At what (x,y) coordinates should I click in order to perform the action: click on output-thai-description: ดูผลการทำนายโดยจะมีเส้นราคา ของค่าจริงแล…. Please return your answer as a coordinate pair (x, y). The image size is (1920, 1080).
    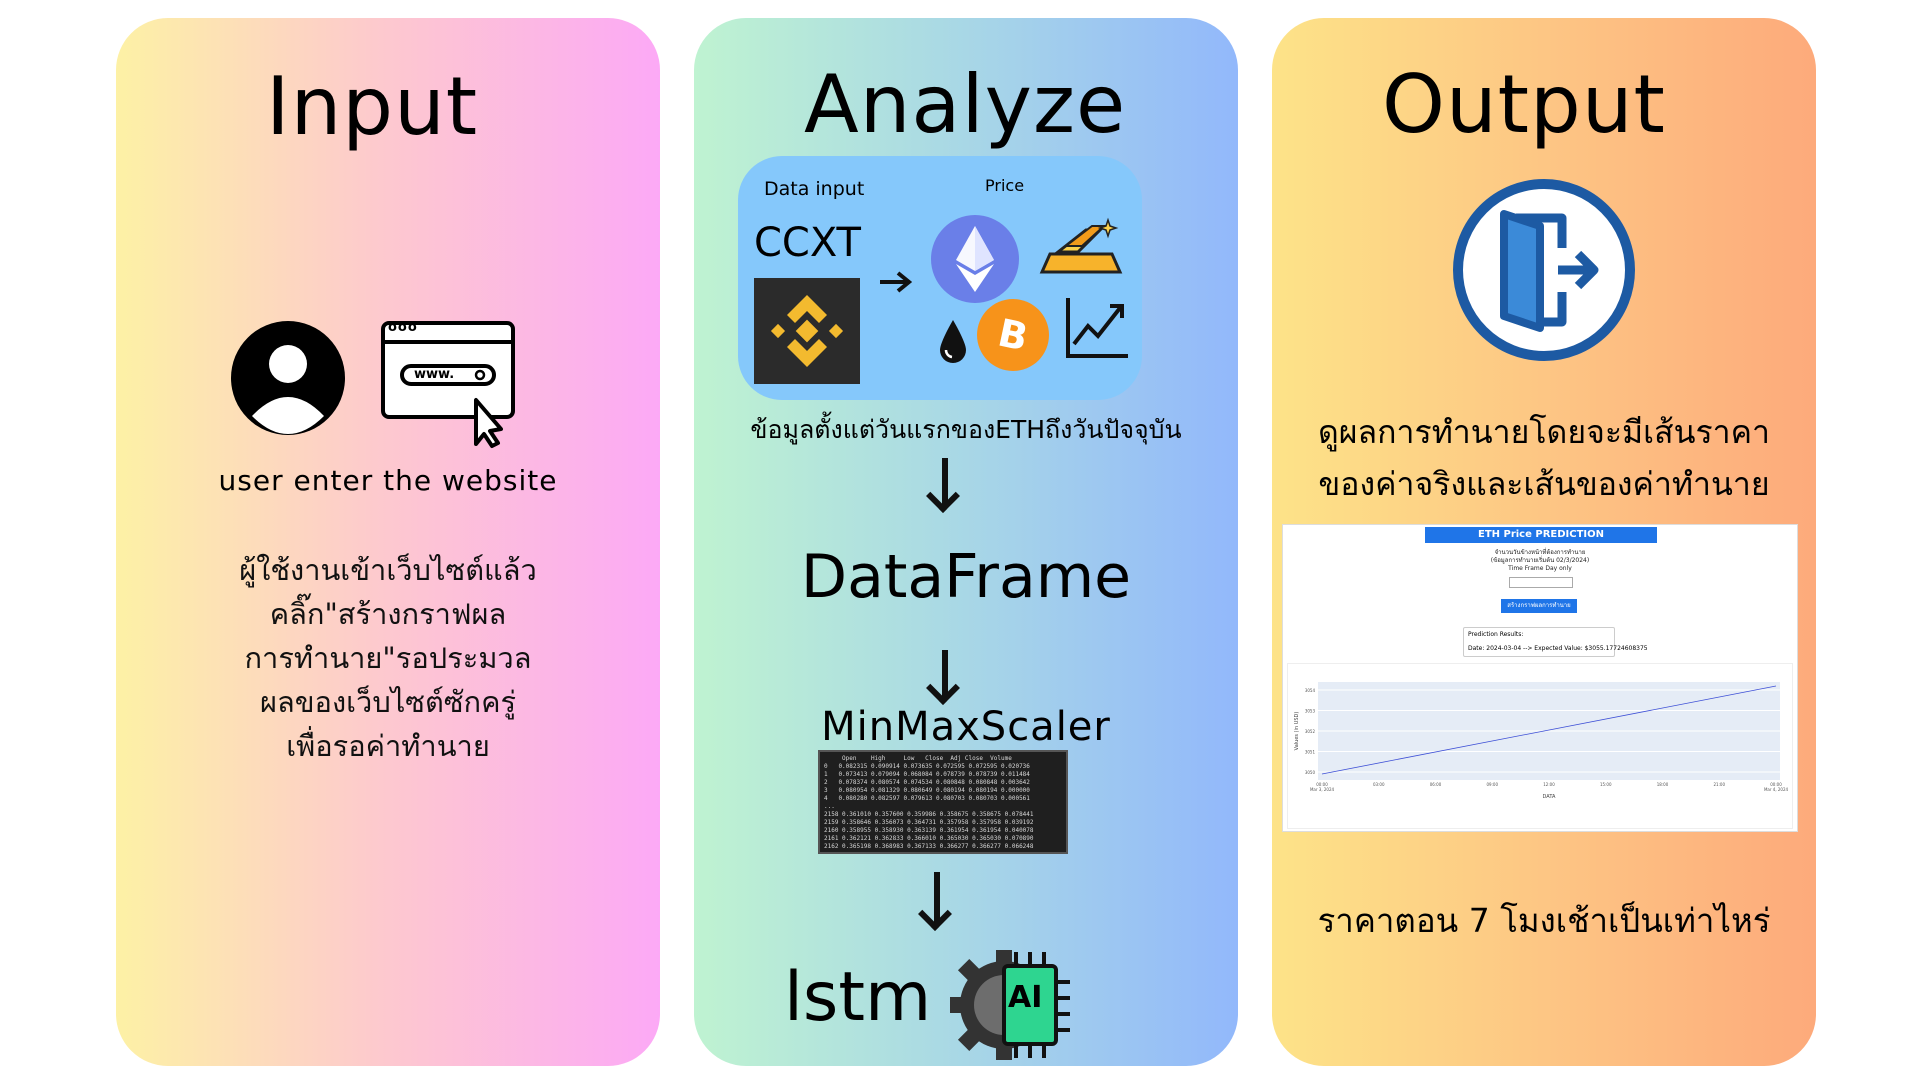
    Looking at the image, I should click on (1544, 458).